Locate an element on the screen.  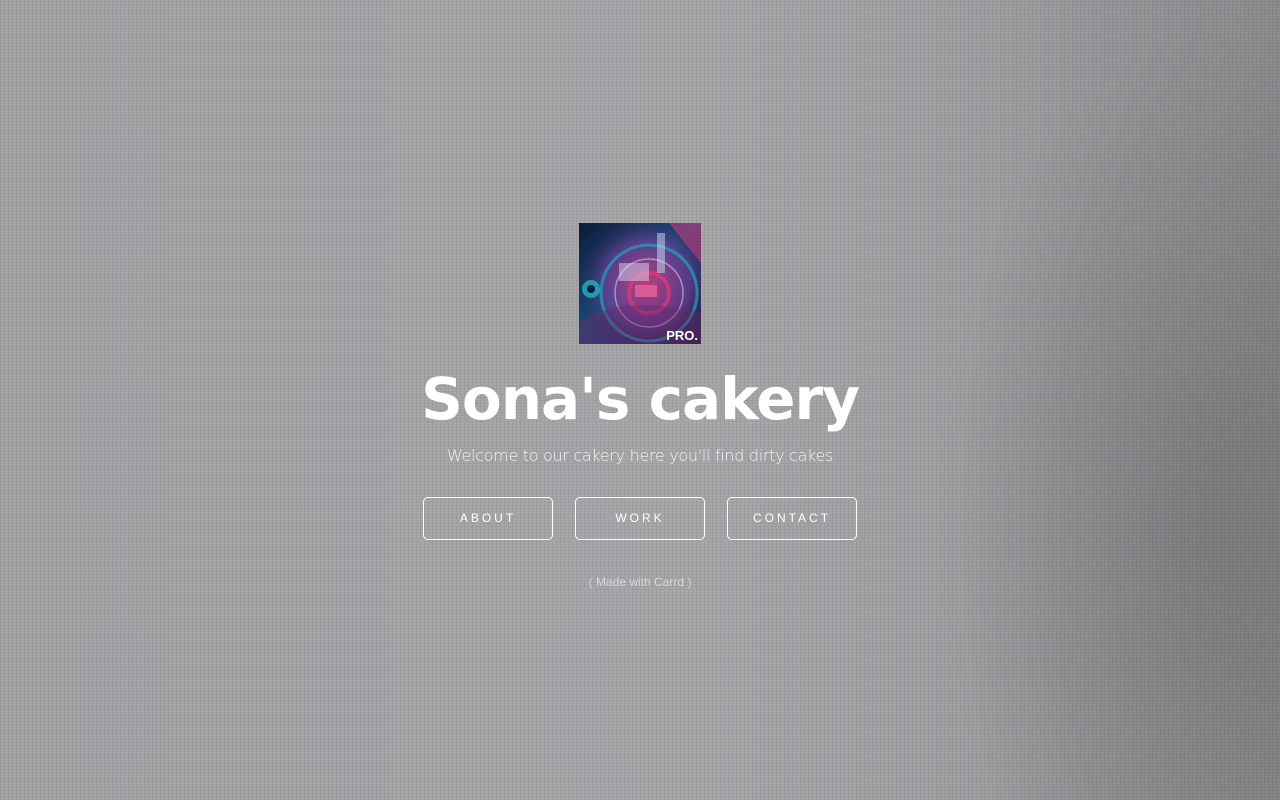
made-with-carrd-link: Made with Carrd is located at coordinates (640, 582).